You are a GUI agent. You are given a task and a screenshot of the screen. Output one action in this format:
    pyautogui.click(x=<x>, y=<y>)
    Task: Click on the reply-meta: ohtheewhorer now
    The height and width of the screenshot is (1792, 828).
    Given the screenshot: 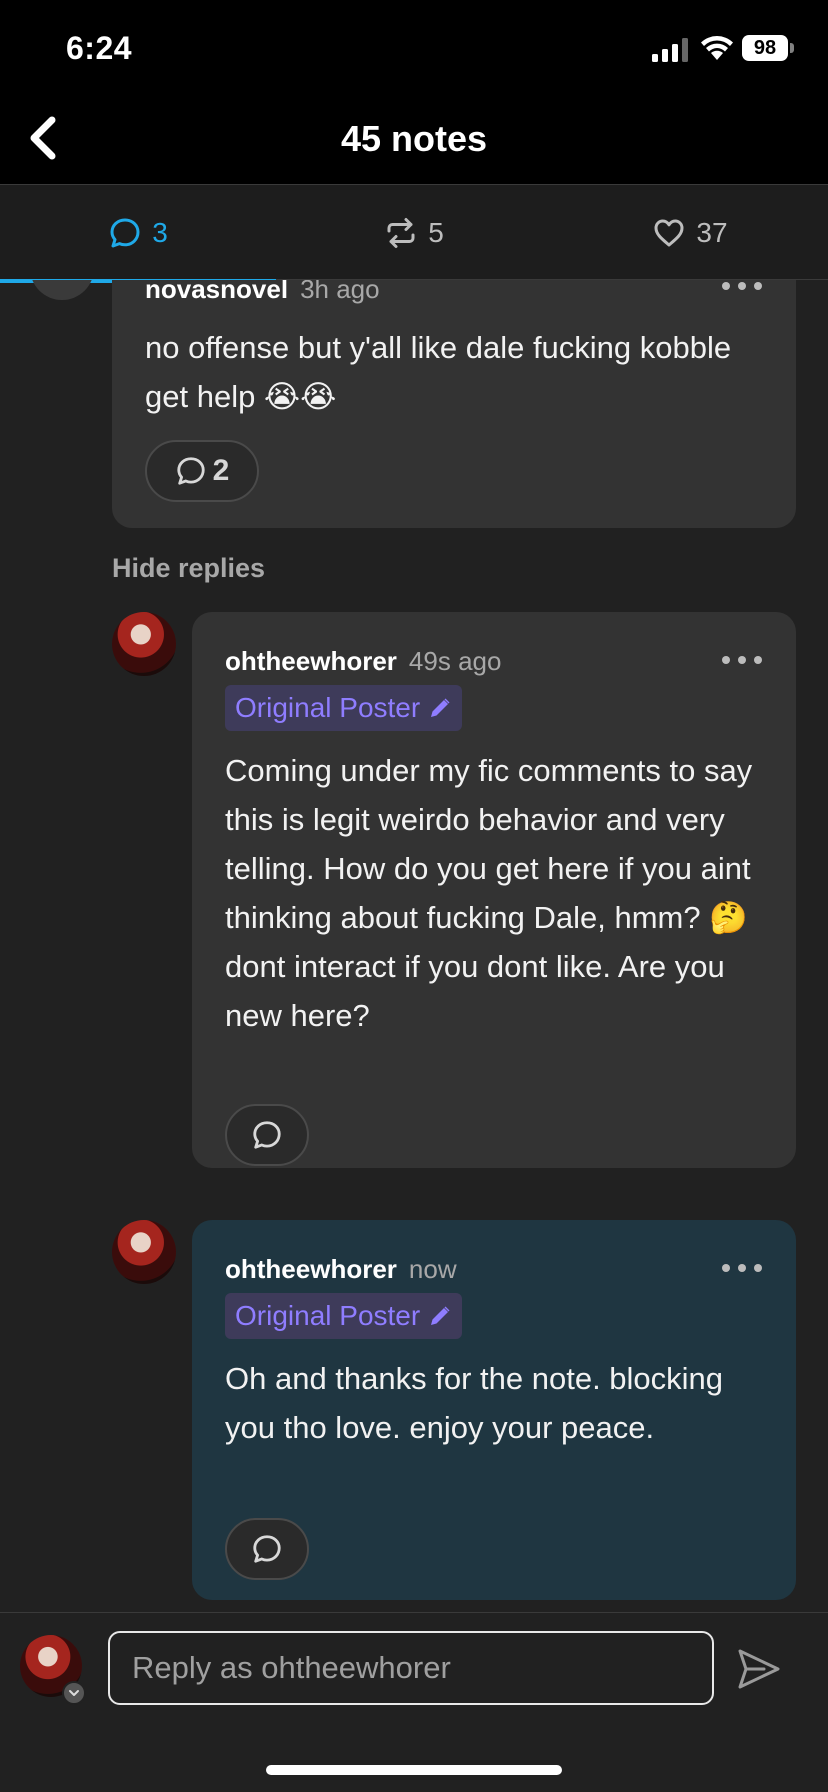 What is the action you would take?
    pyautogui.click(x=341, y=1269)
    